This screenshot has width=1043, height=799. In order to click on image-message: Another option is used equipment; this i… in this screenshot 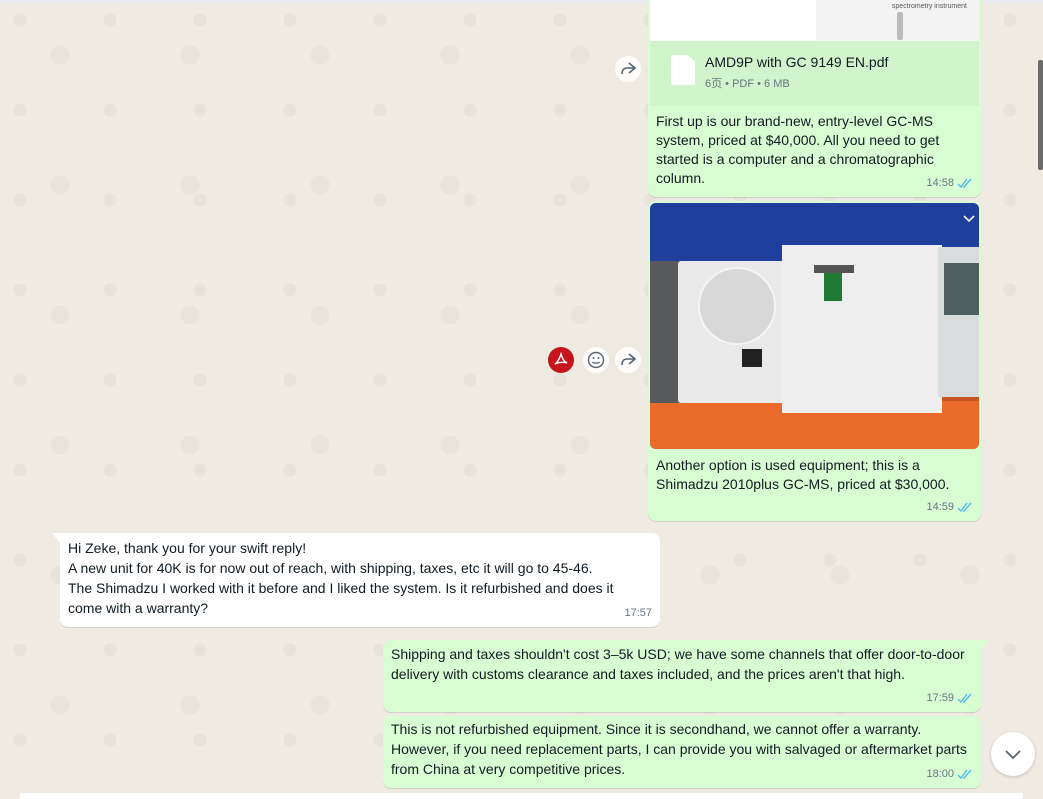, I will do `click(814, 361)`.